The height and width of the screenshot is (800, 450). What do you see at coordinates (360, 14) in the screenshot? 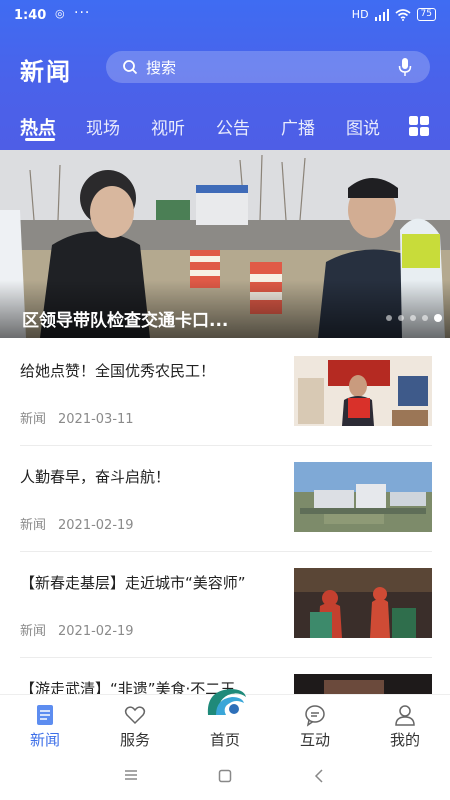
I see `network-type: HD` at bounding box center [360, 14].